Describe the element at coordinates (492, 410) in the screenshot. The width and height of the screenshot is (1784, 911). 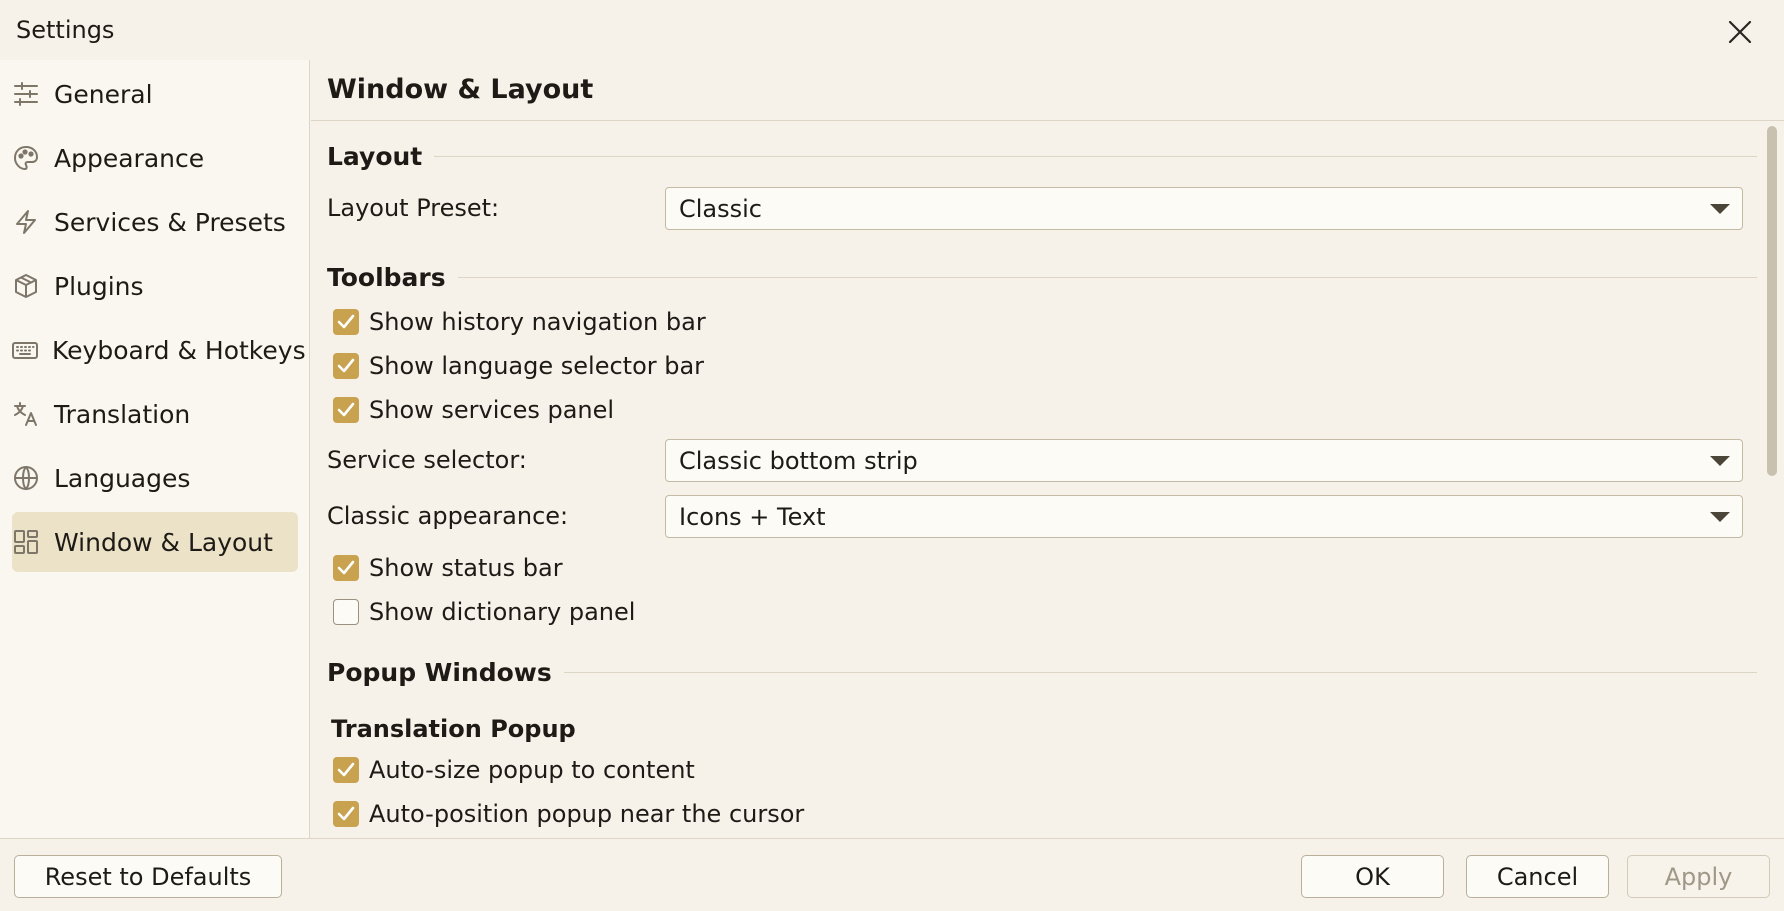
I see `checkbox-label: Show services panel` at that location.